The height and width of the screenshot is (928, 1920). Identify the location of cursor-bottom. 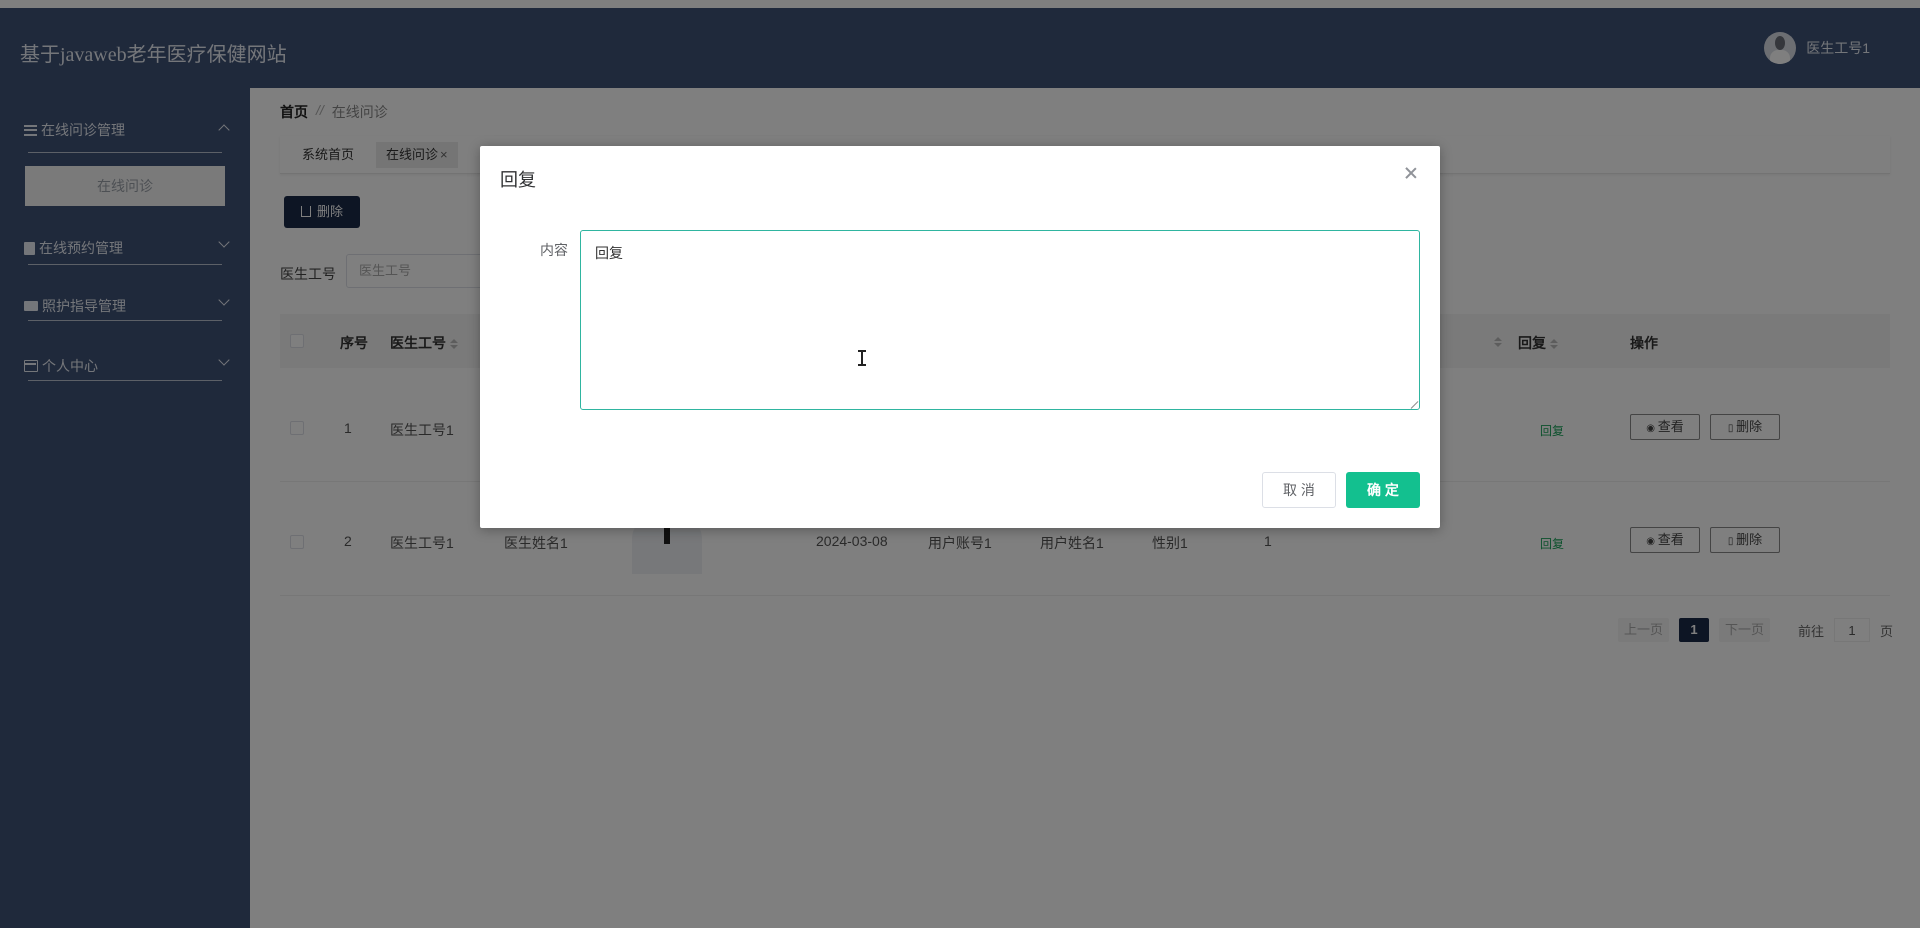
(862, 365).